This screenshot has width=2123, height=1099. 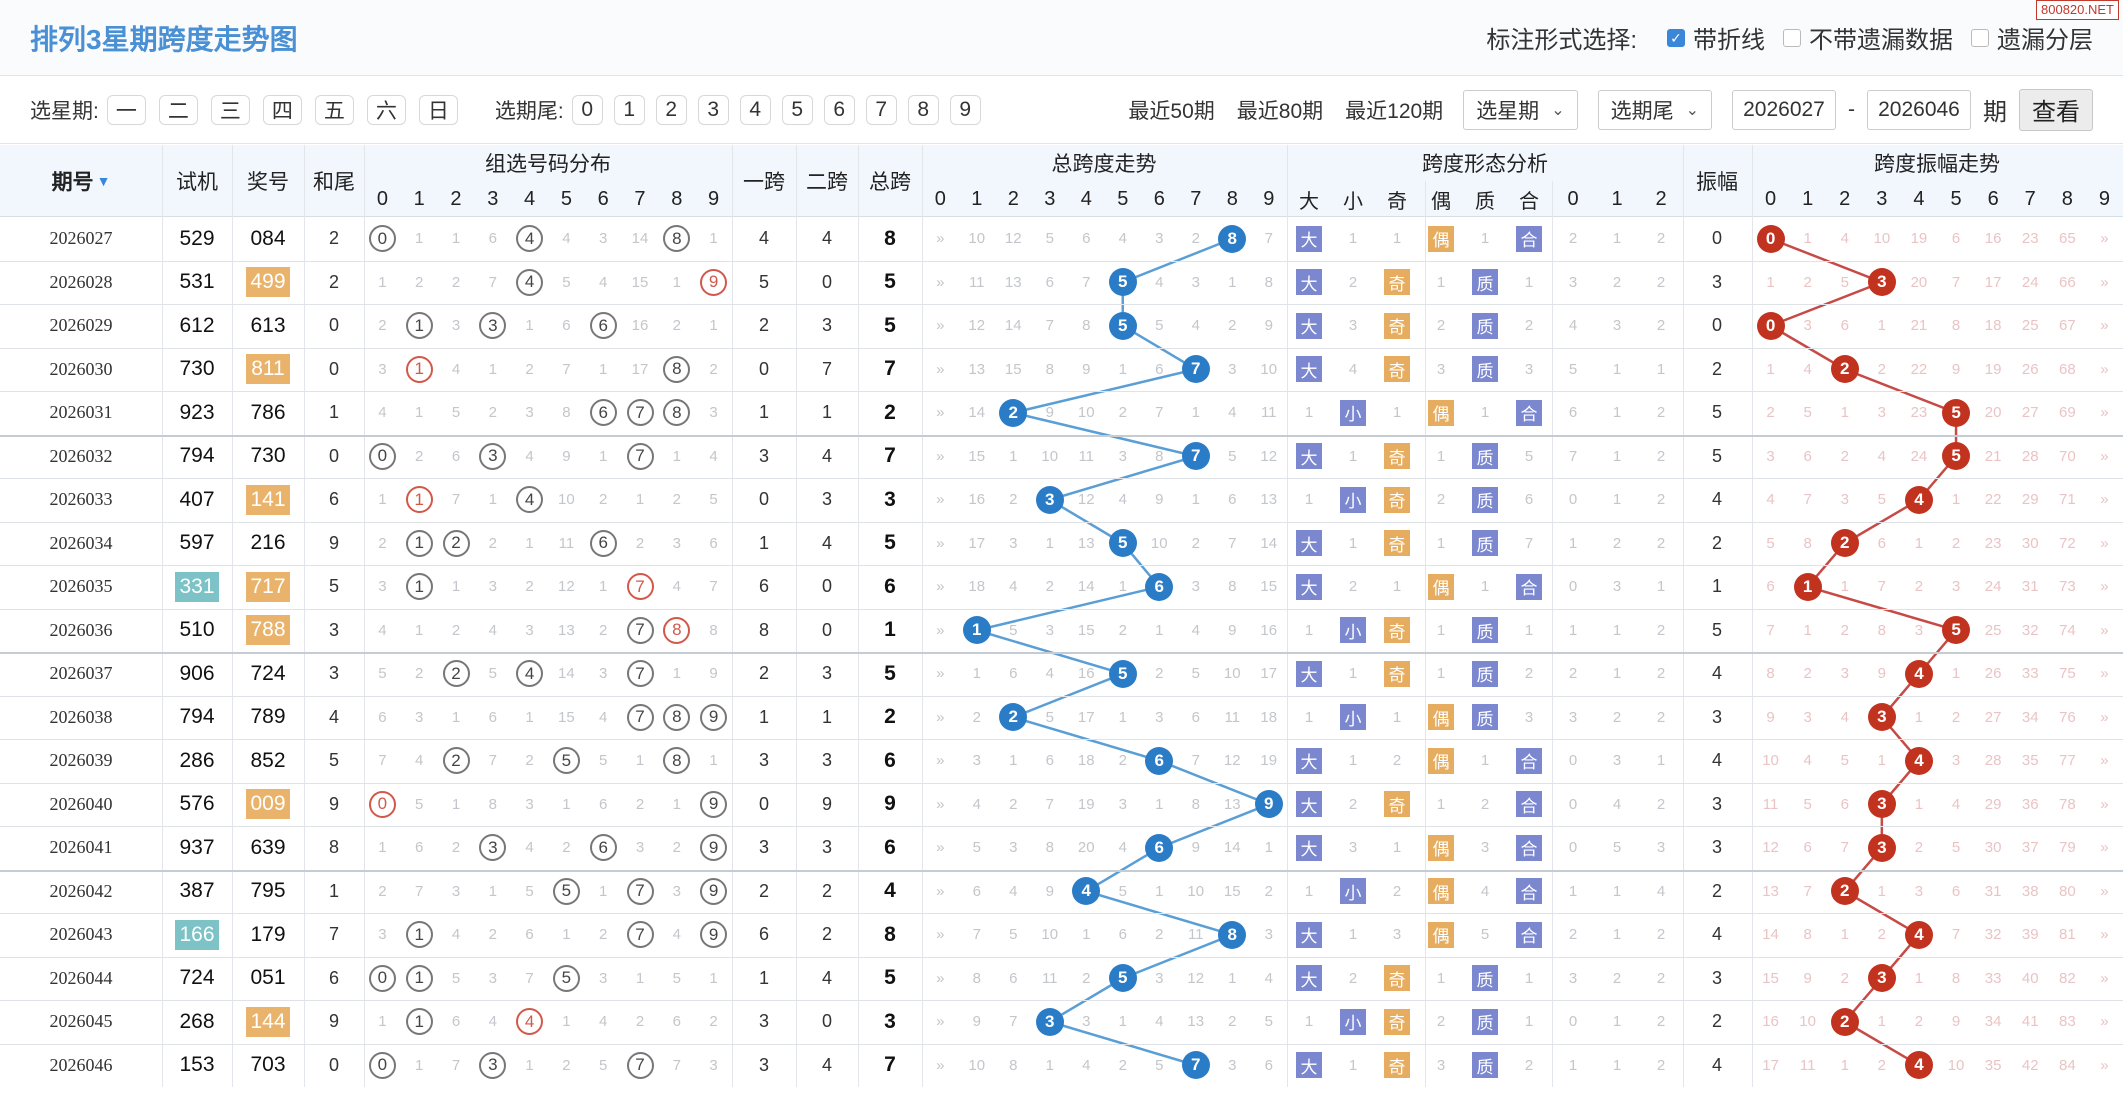 What do you see at coordinates (1868, 37) in the screenshot?
I see `option-no-miss-checkbox: 不带遗漏数据` at bounding box center [1868, 37].